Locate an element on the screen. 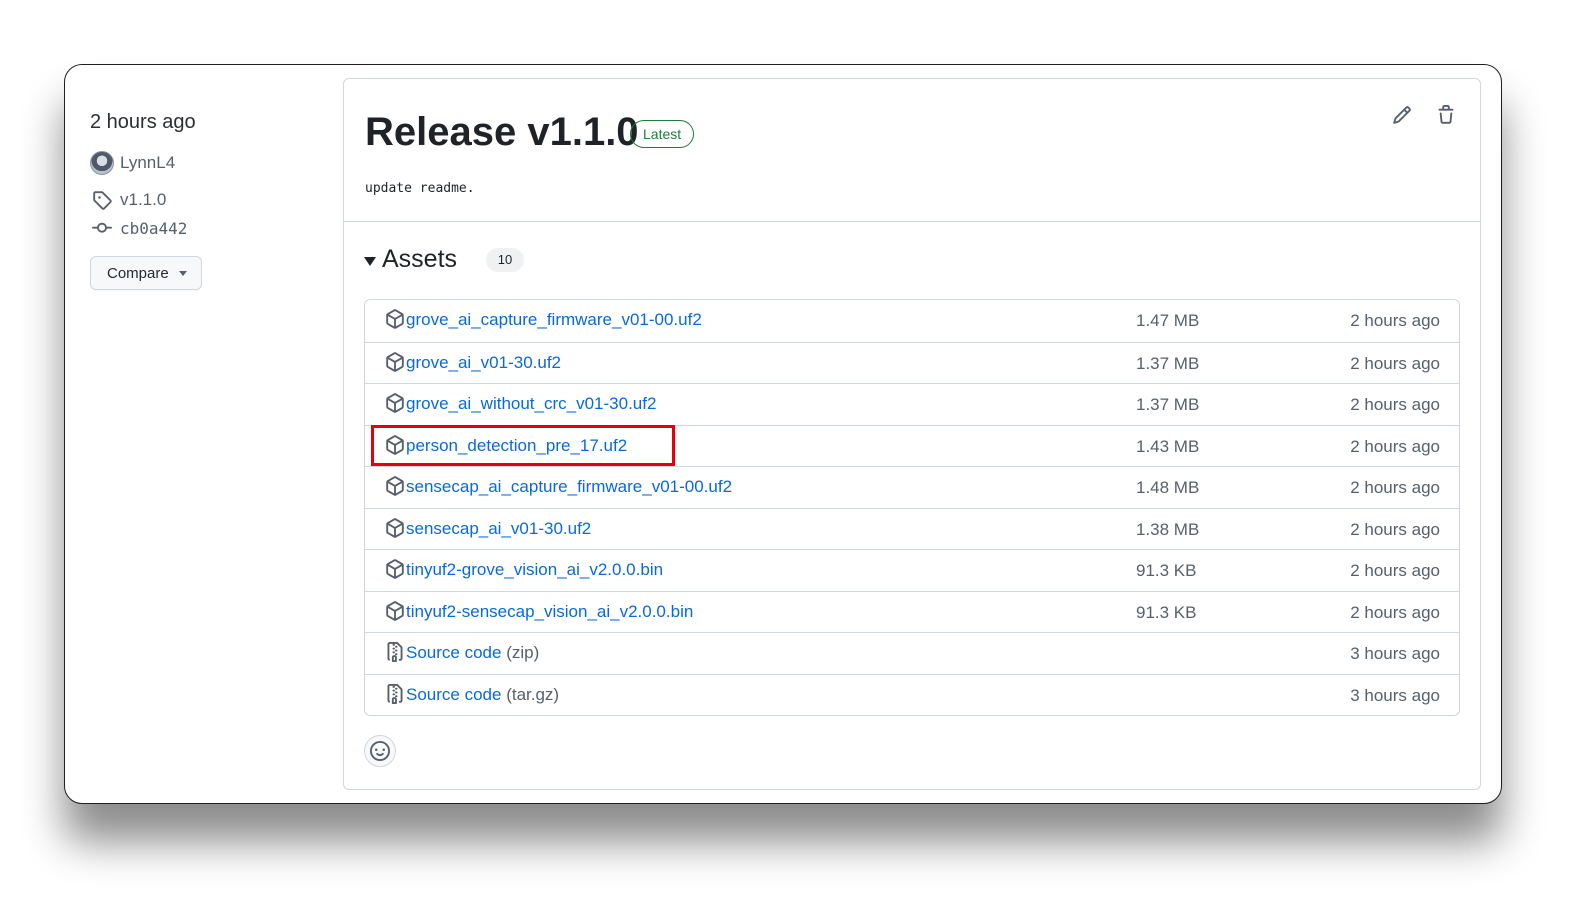 The image size is (1571, 904). asset-link: tinyuf2-sensecap_vision_ai_v2.0.0.bin is located at coordinates (549, 612).